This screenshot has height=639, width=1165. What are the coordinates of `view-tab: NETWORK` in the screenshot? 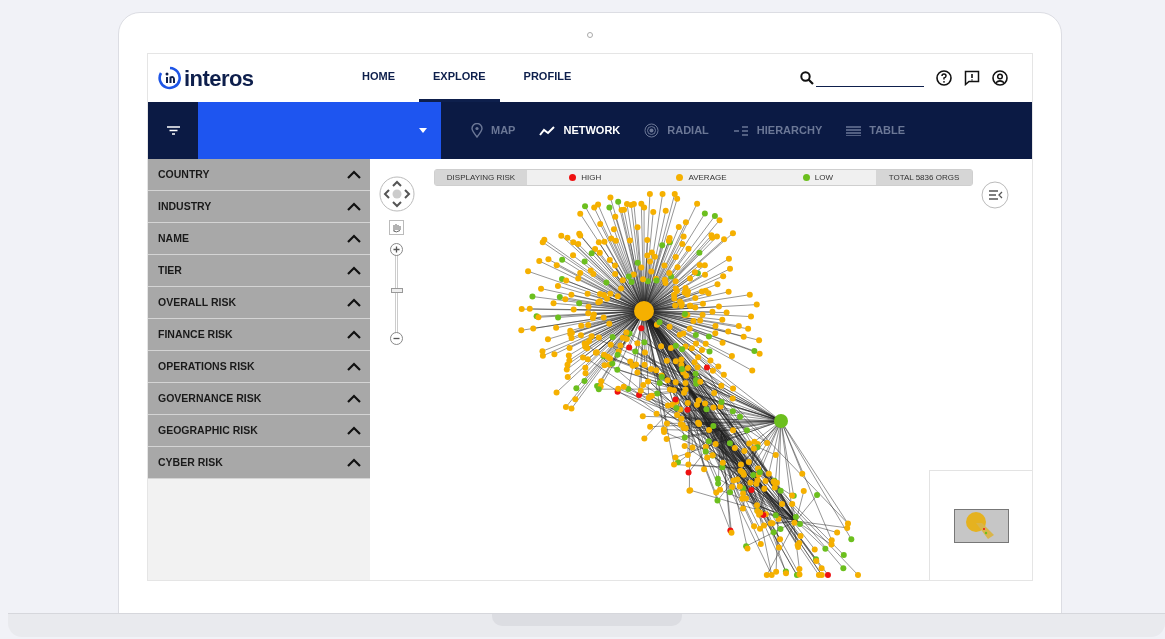 It's located at (580, 130).